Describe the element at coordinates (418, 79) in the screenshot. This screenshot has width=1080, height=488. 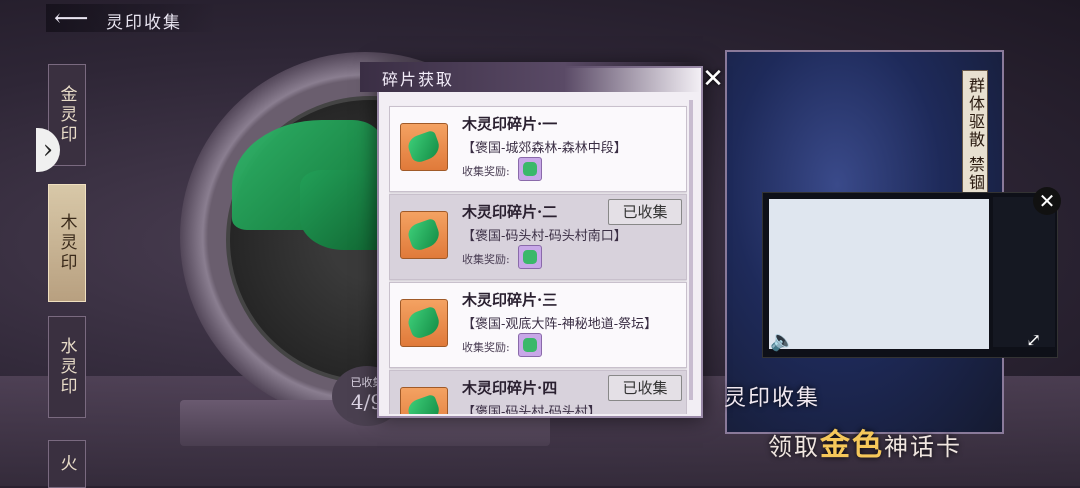
I see `modal-title: 碎片获取` at that location.